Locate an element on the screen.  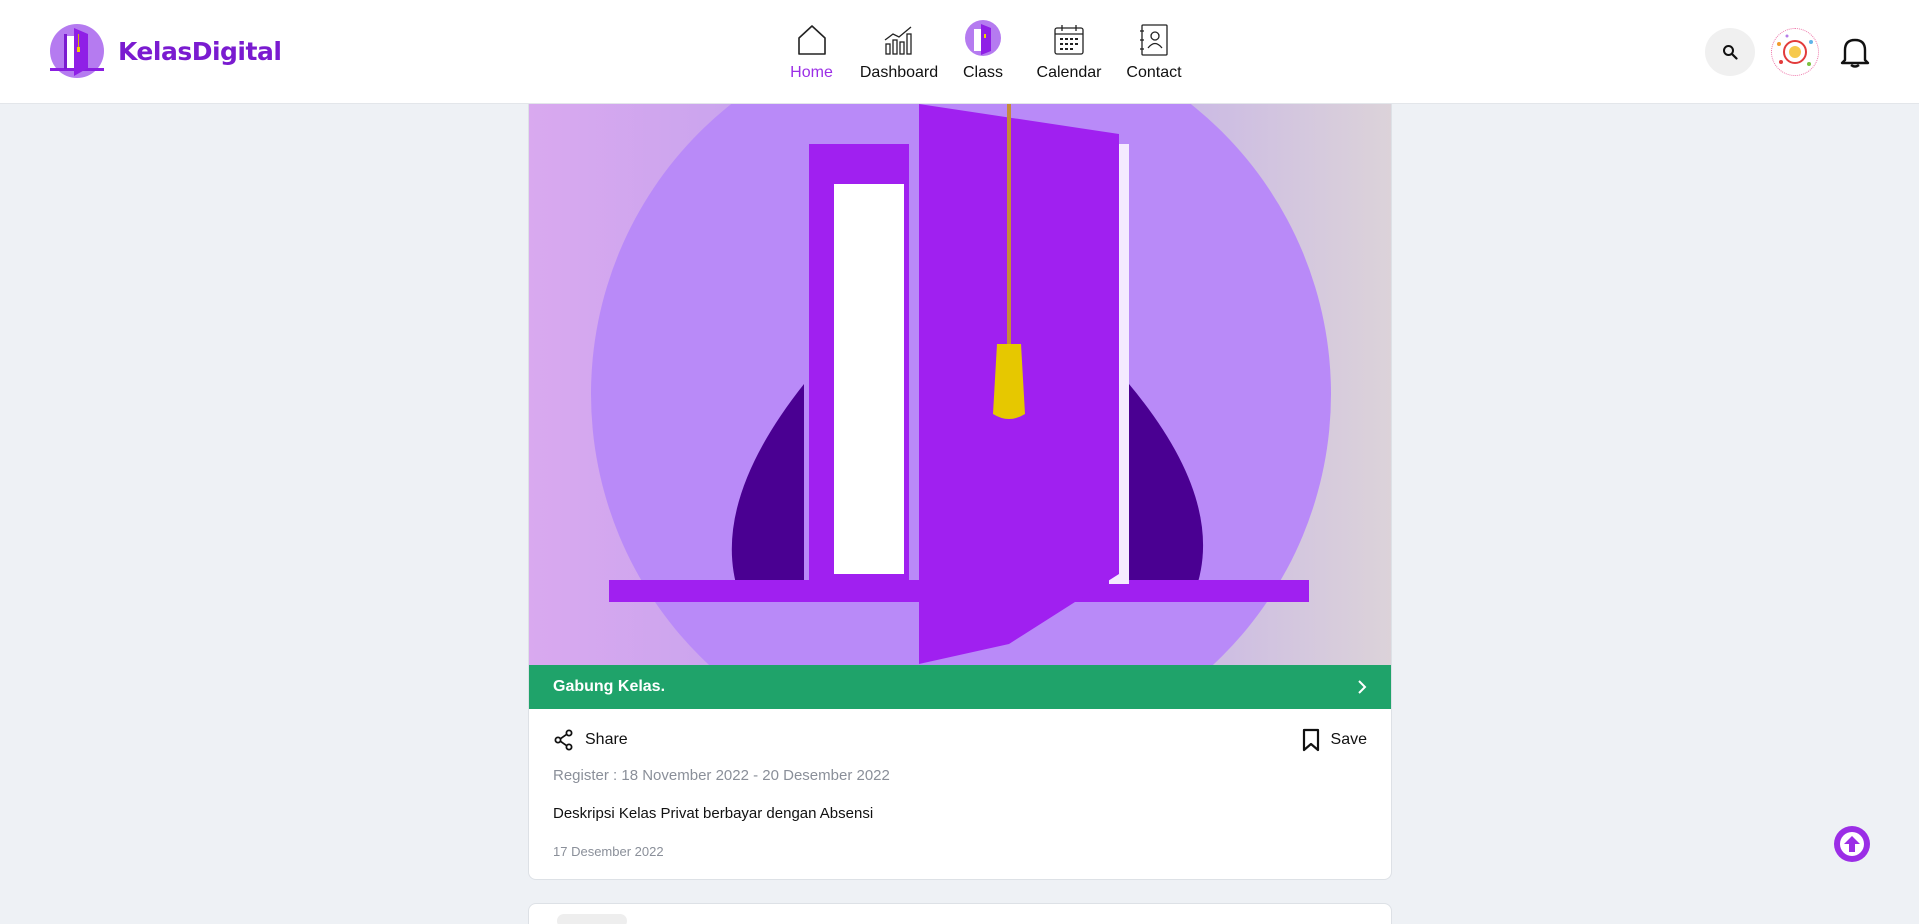
nav-calendar-label: Calendar is located at coordinates (1069, 72).